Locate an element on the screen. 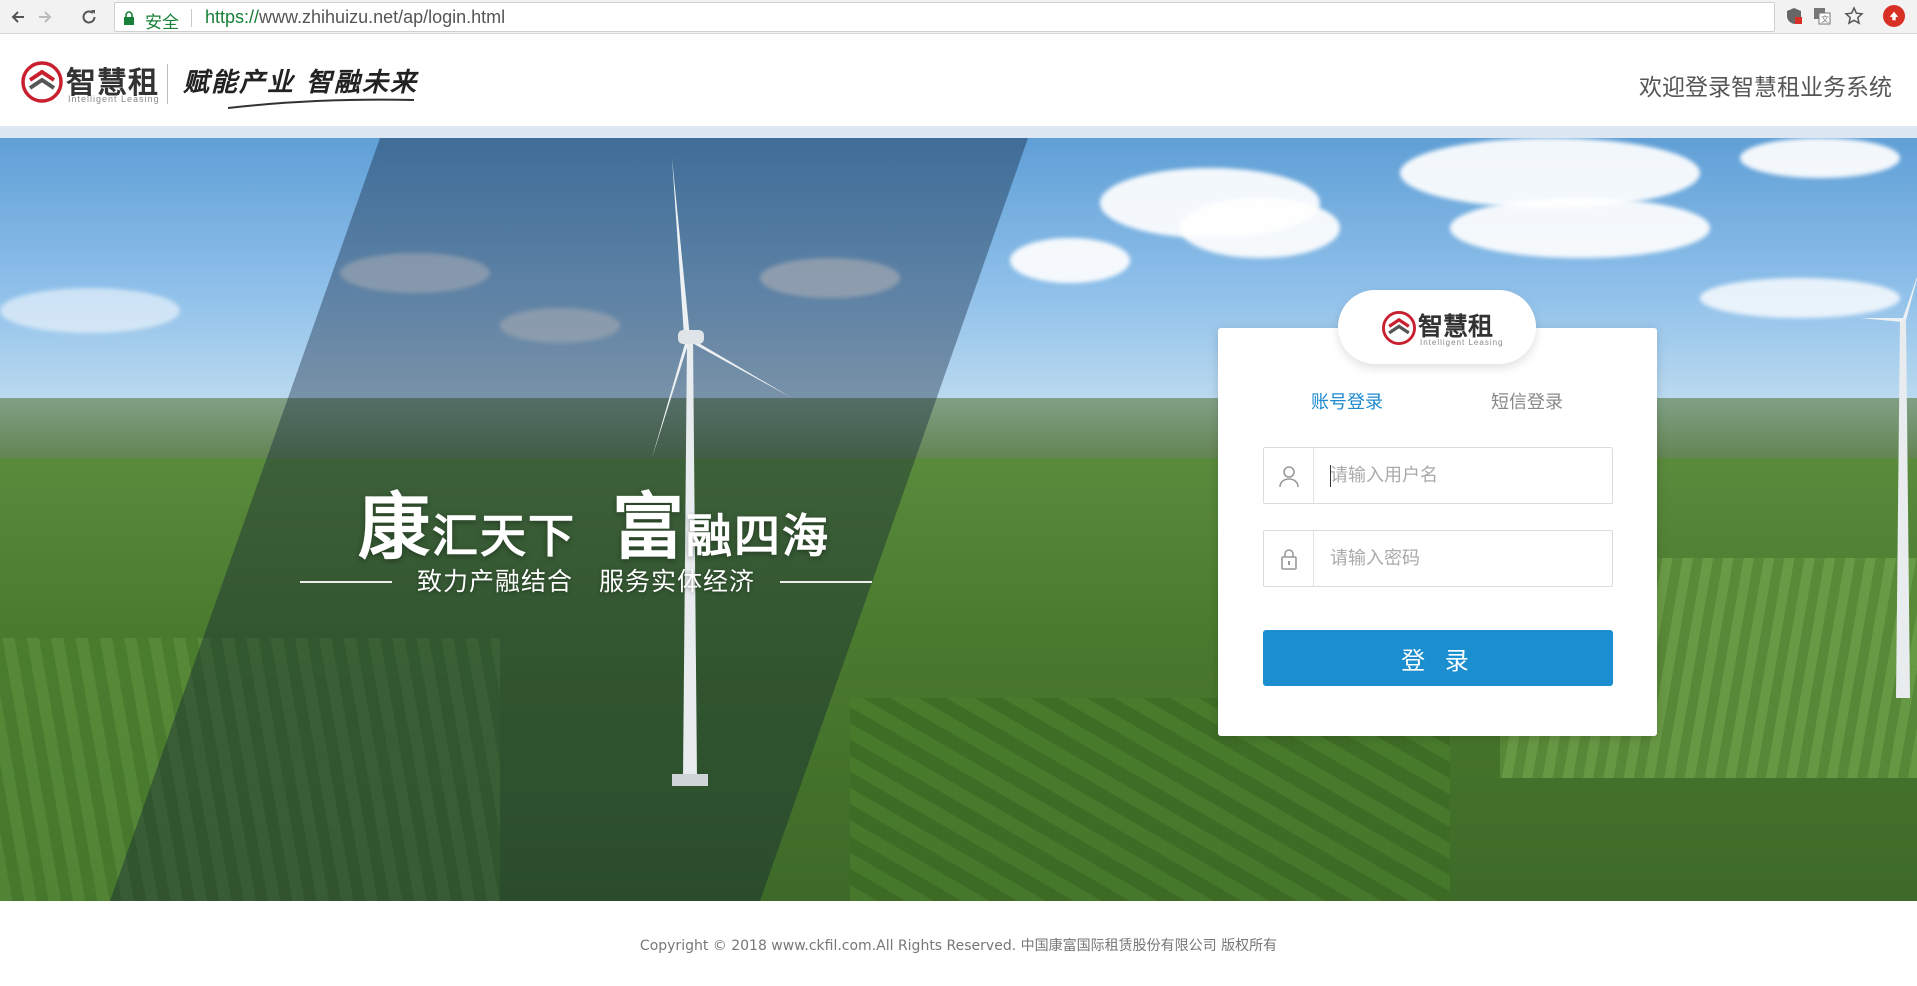 The image size is (1917, 986). star-icon is located at coordinates (1854, 15).